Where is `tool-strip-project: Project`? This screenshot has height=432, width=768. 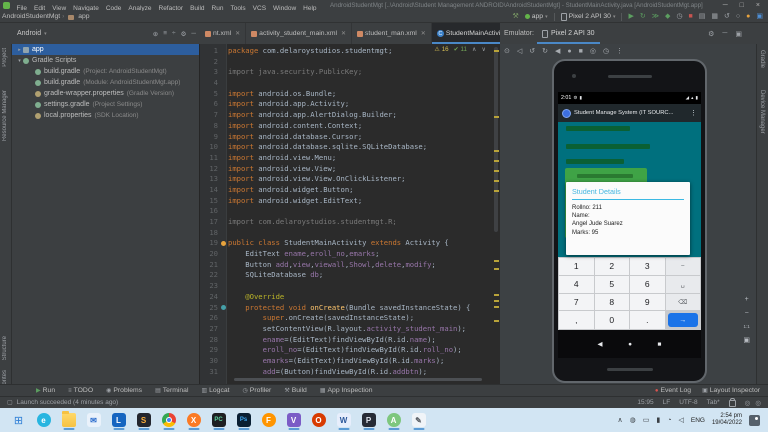
tool-strip-project: Project is located at coordinates (5, 57).